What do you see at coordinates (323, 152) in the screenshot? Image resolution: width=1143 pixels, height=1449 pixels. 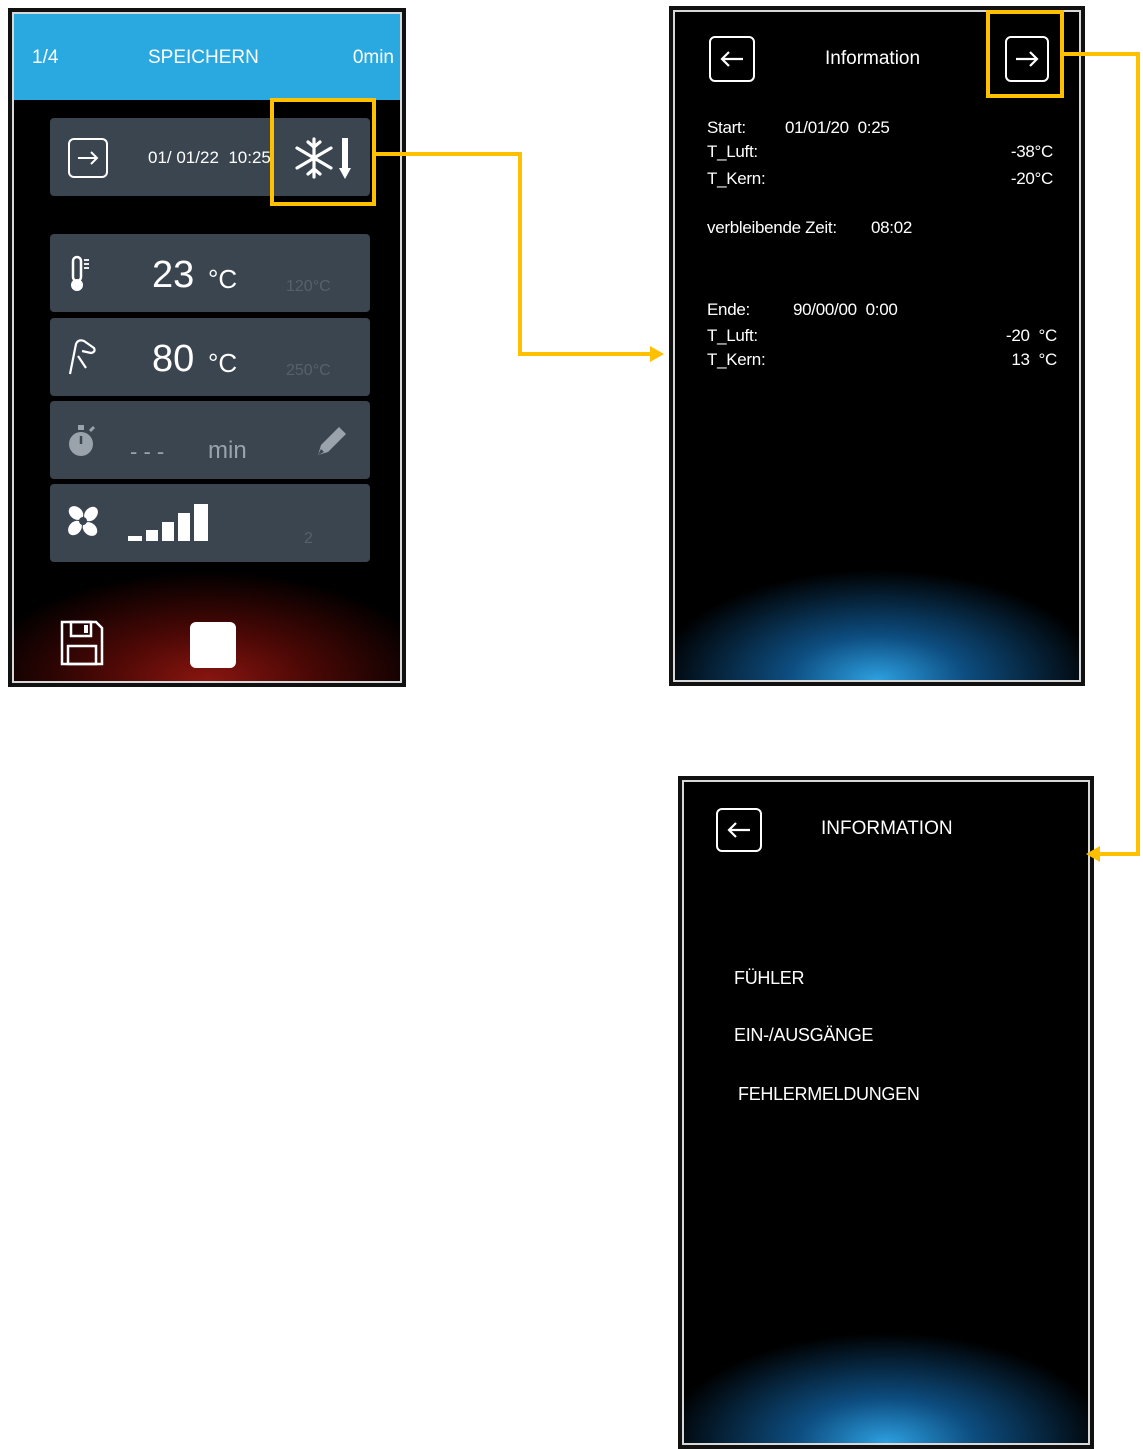 I see `highlight-freeze-icon` at bounding box center [323, 152].